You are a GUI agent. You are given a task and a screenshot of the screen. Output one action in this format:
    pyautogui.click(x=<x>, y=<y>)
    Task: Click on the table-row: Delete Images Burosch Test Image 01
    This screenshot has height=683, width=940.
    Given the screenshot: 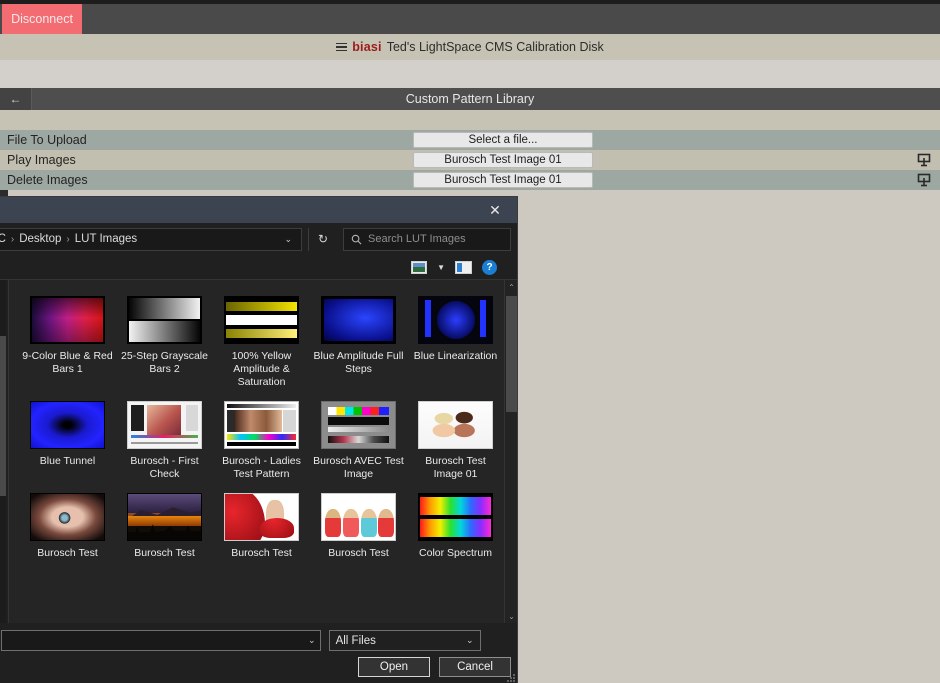 What is the action you would take?
    pyautogui.click(x=470, y=180)
    